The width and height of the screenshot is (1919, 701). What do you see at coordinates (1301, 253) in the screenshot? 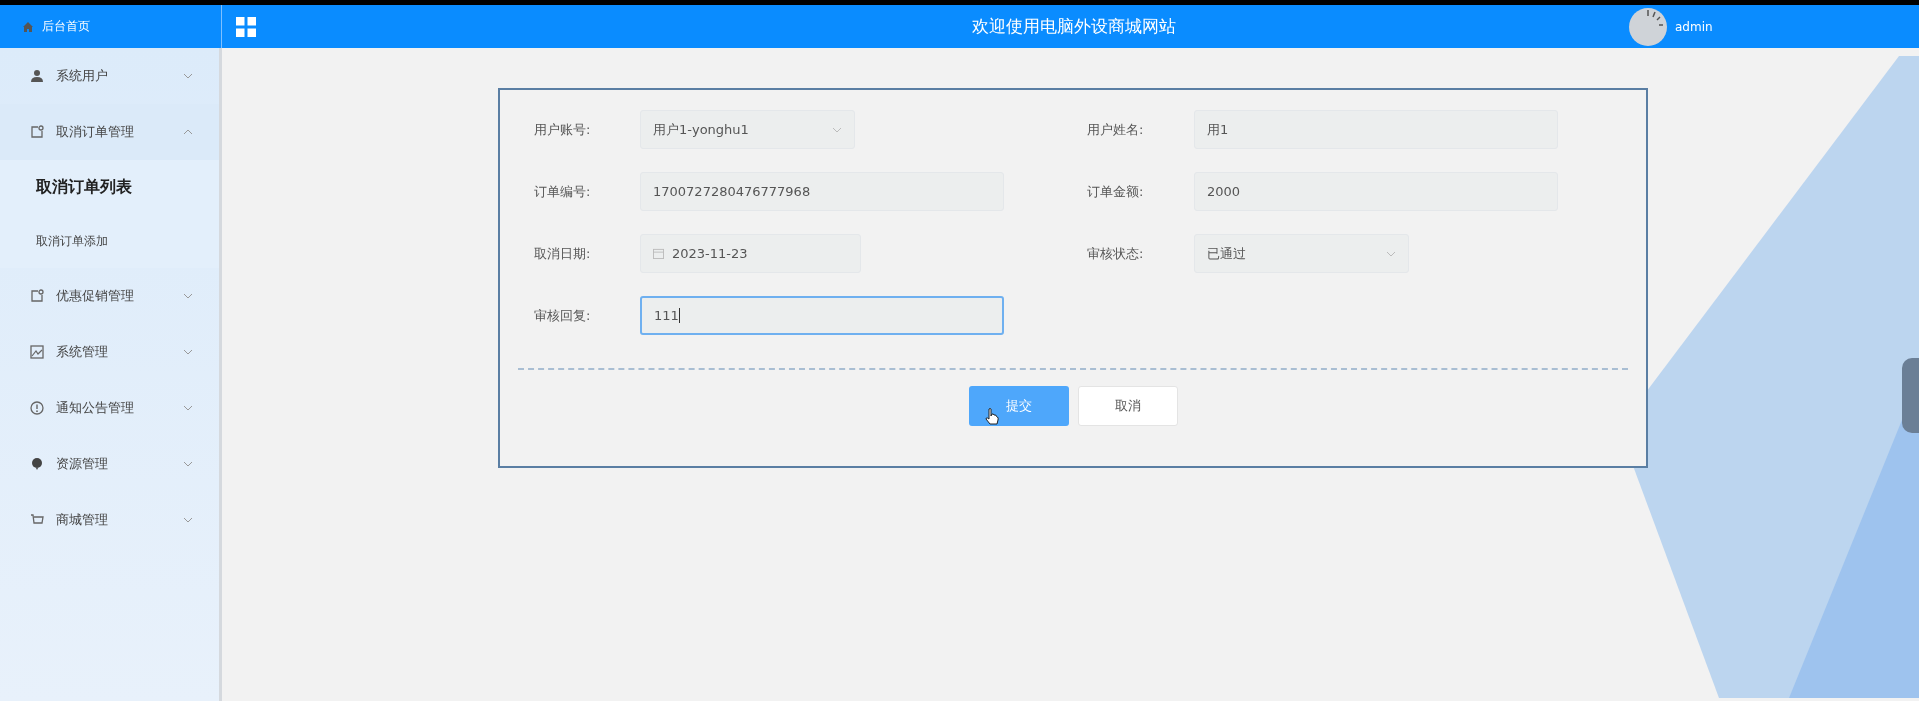
I see `select-field: 已通过` at bounding box center [1301, 253].